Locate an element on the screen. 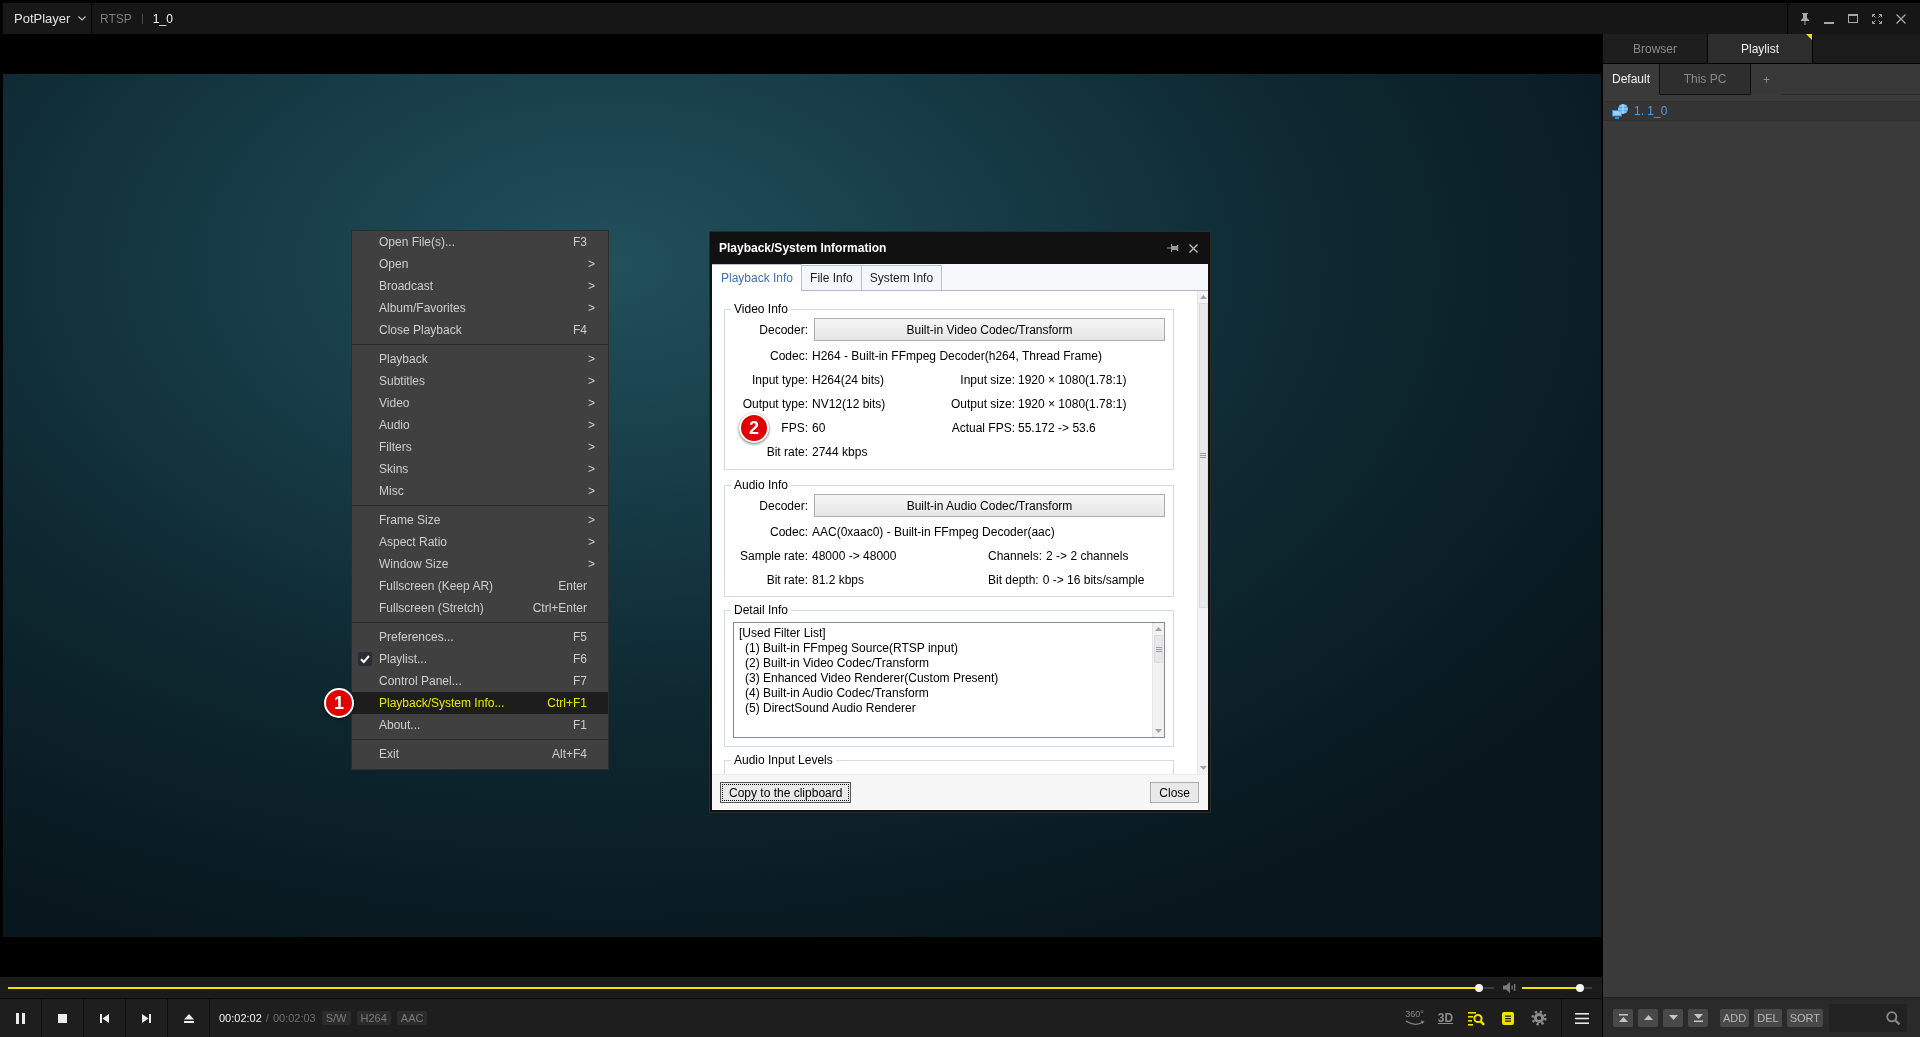  field-label: Output type: is located at coordinates (775, 404).